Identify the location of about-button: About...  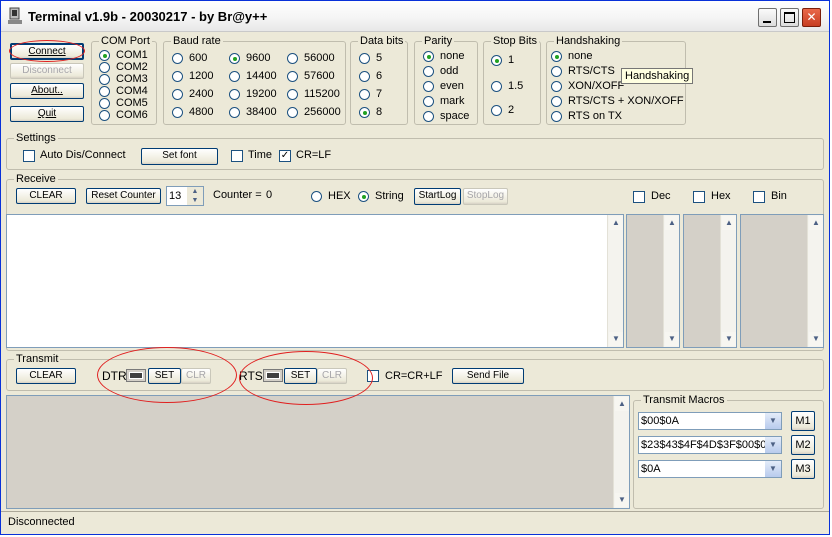
(47, 91).